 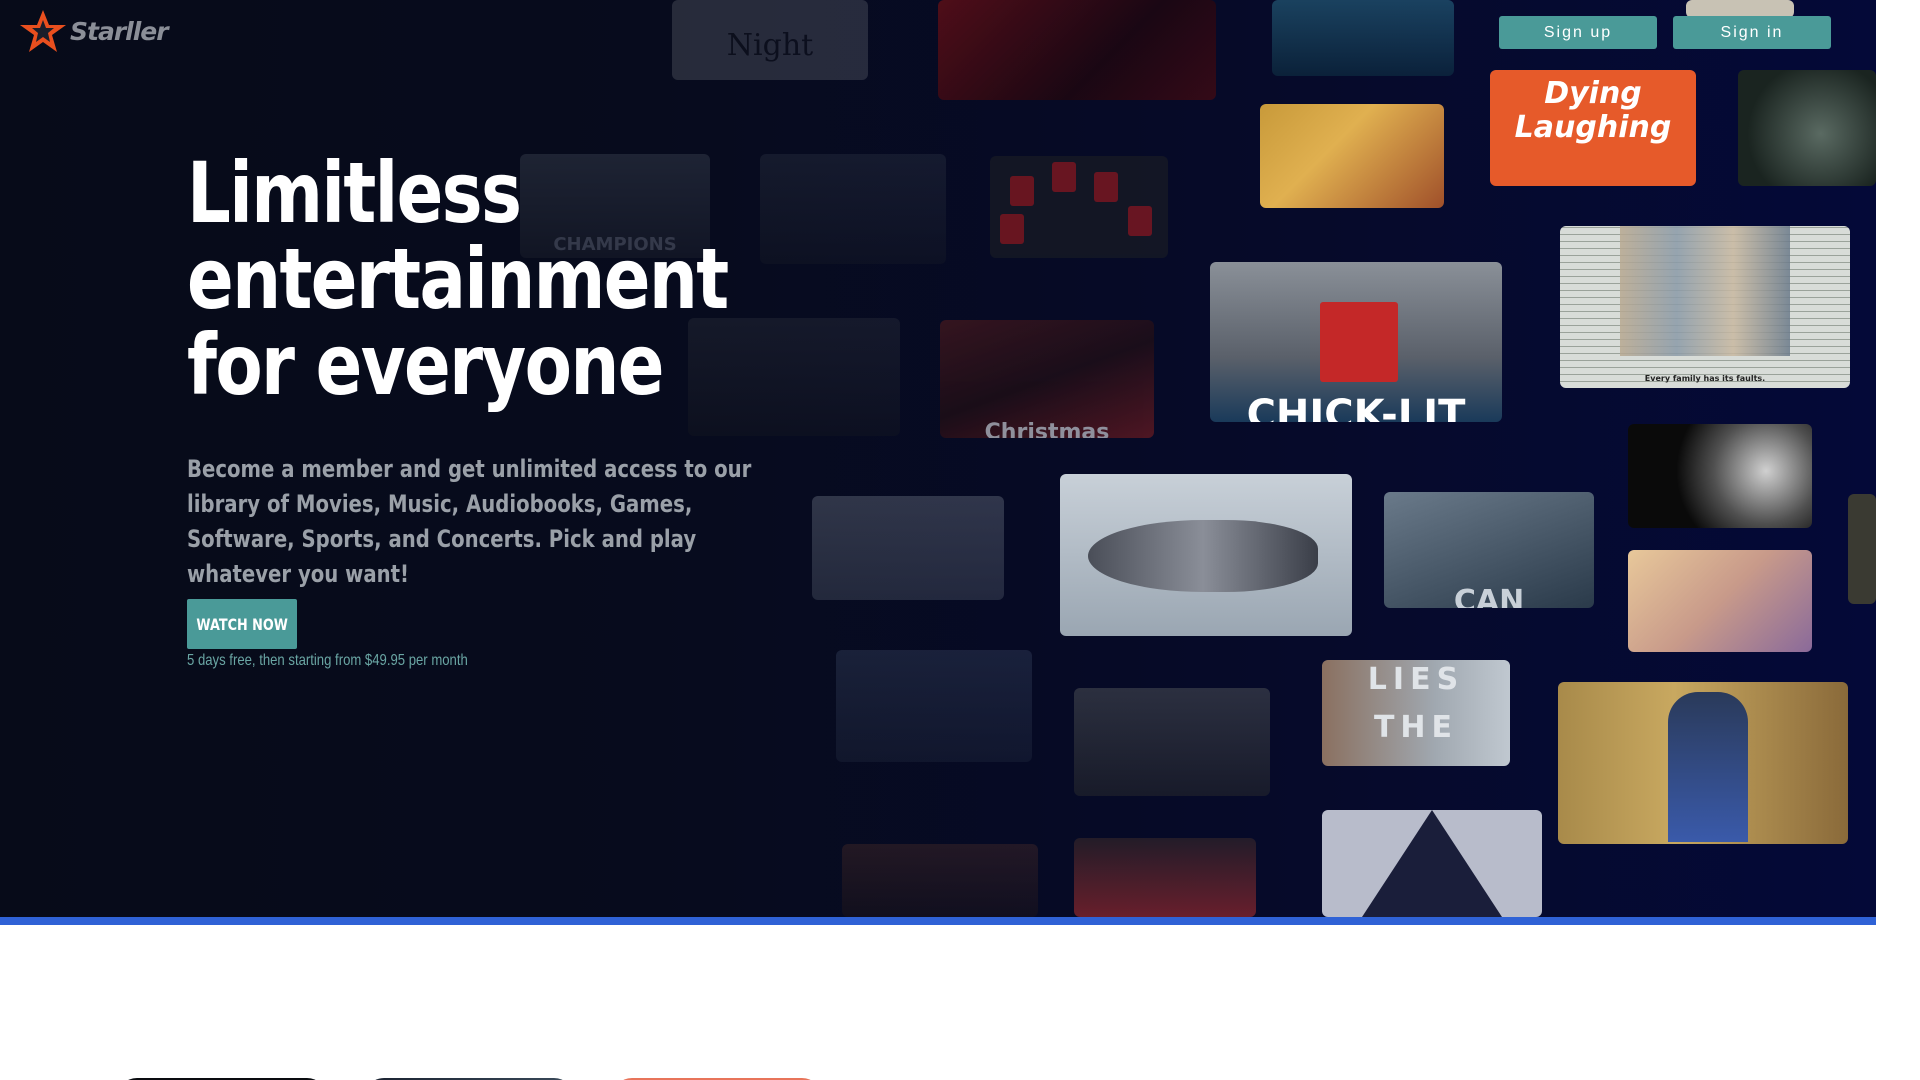 I want to click on poster-red-dress, so click(x=1165, y=877).